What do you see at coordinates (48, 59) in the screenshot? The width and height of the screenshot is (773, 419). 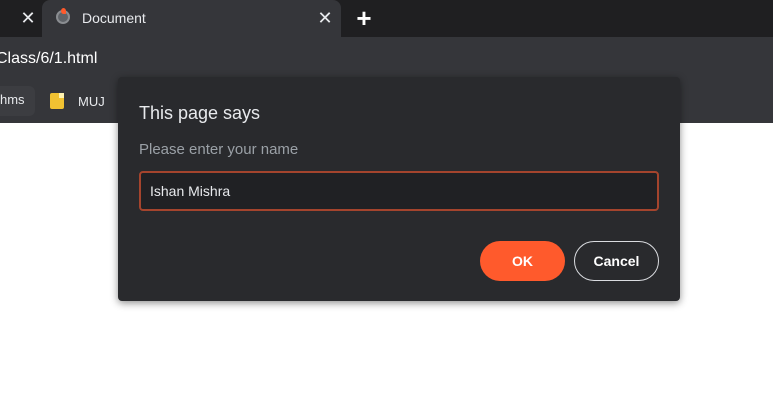 I see `address-bar: Class/6/1.html` at bounding box center [48, 59].